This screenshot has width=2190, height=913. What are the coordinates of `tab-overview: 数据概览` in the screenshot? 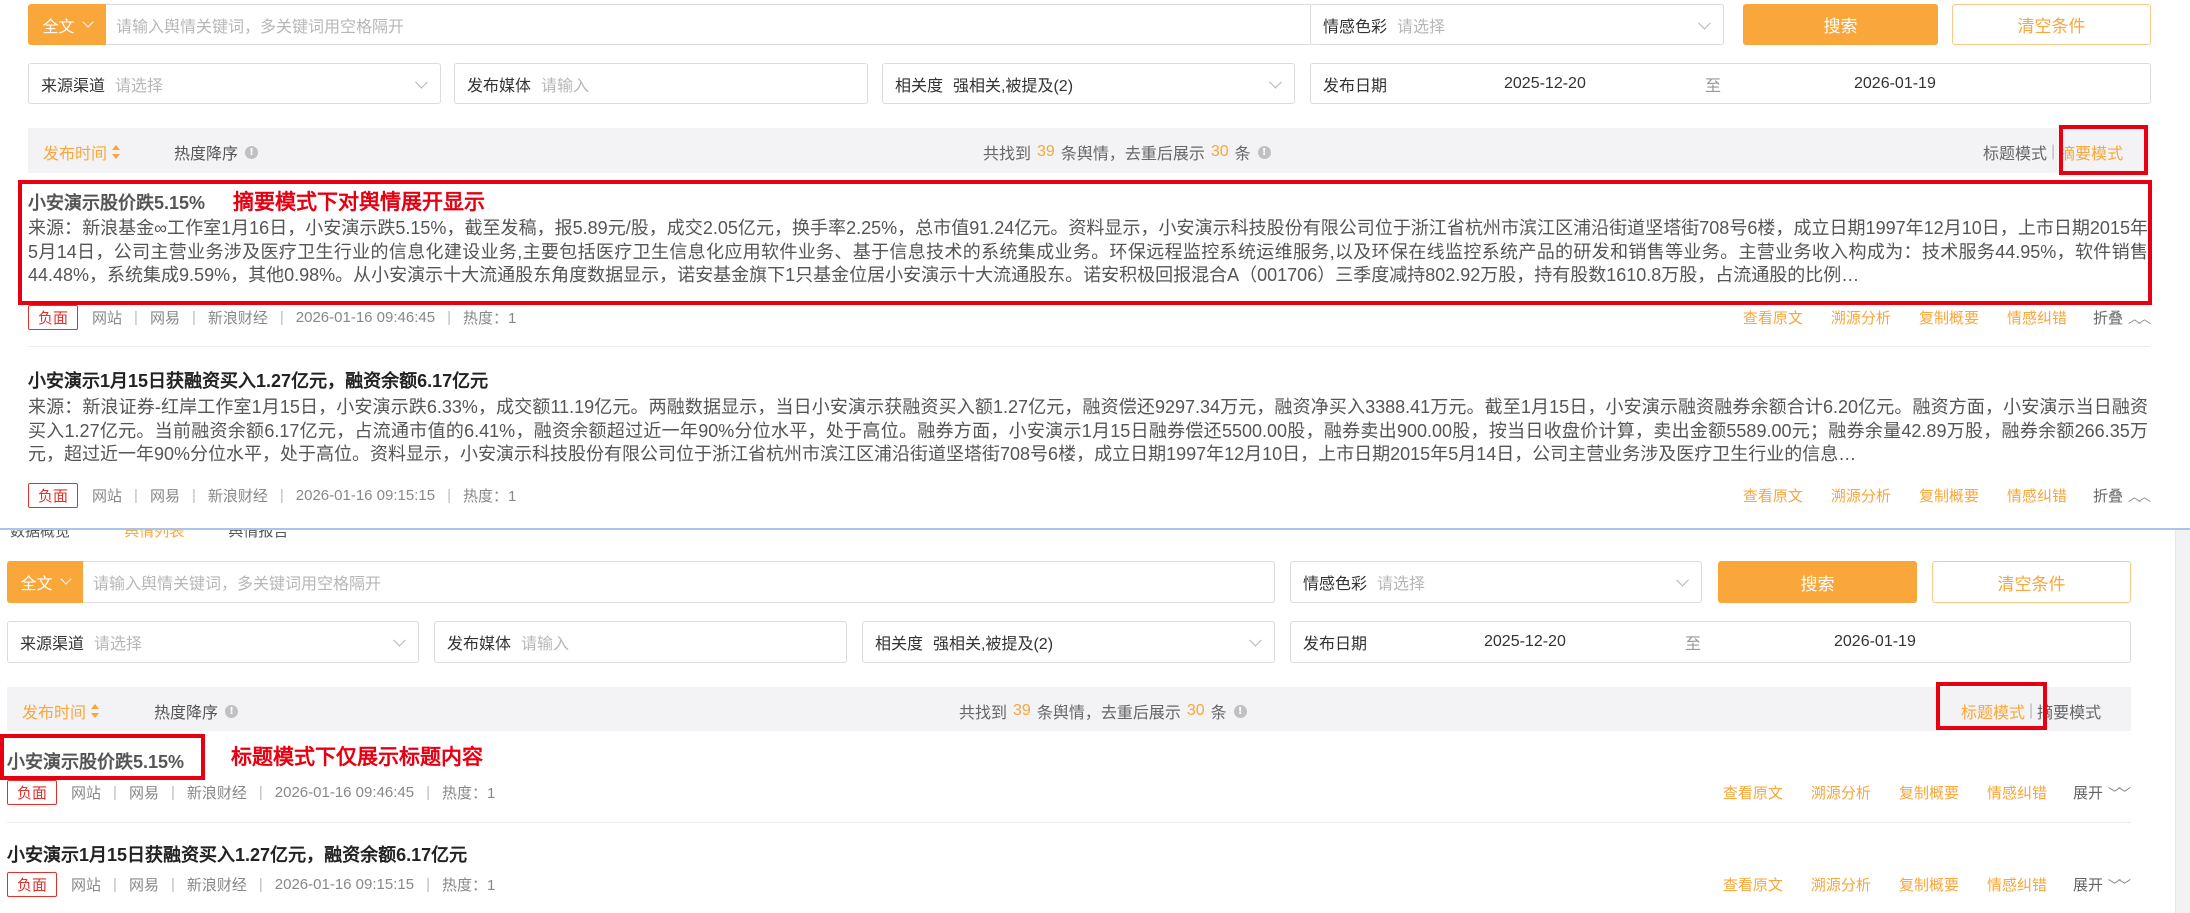 It's located at (40, 535).